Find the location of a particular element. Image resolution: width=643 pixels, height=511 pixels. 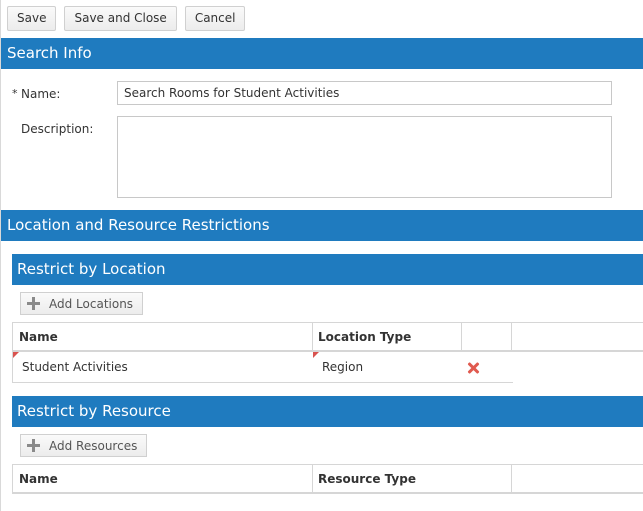

resource-grid-header: Name Resource Type is located at coordinates (328, 479).